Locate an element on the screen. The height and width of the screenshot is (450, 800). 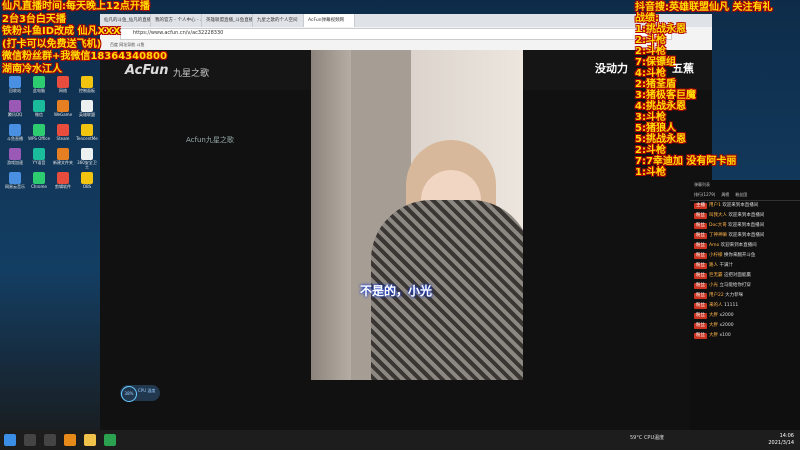
stream-caption: 五蕉 is located at coordinates (683, 68).